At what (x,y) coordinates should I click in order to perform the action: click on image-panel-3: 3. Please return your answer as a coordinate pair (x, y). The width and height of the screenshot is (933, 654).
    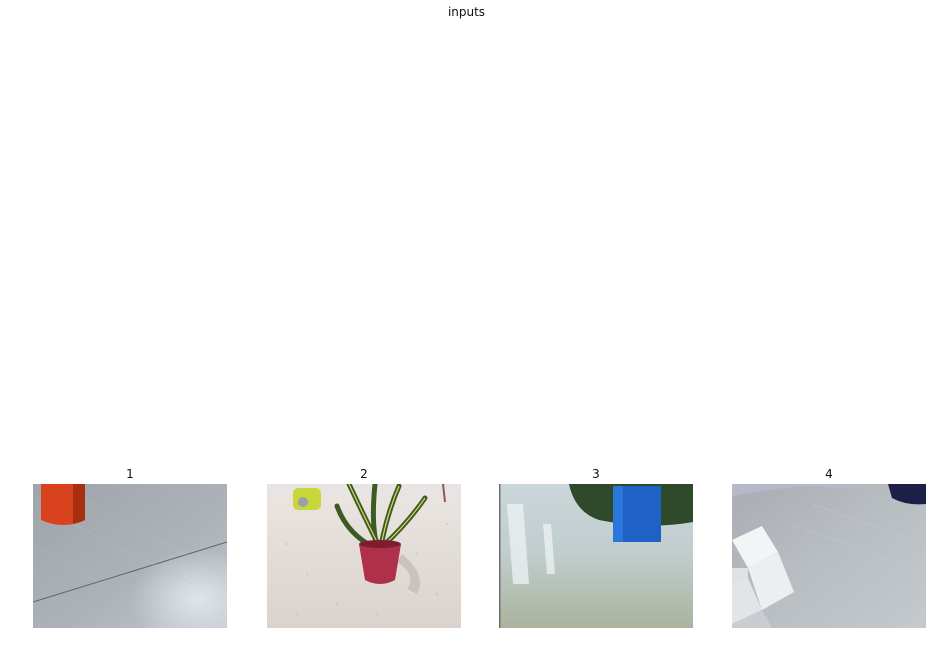
    Looking at the image, I should click on (596, 547).